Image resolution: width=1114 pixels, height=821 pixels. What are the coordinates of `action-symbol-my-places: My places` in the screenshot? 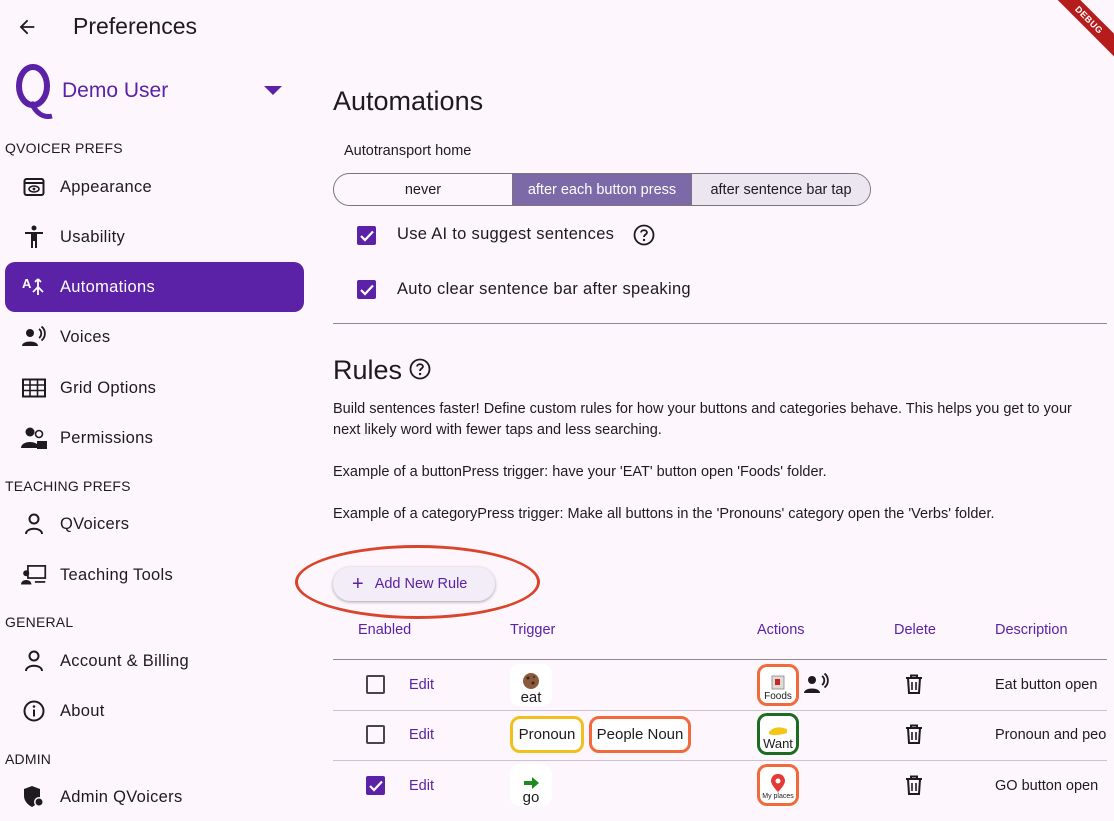 It's located at (778, 785).